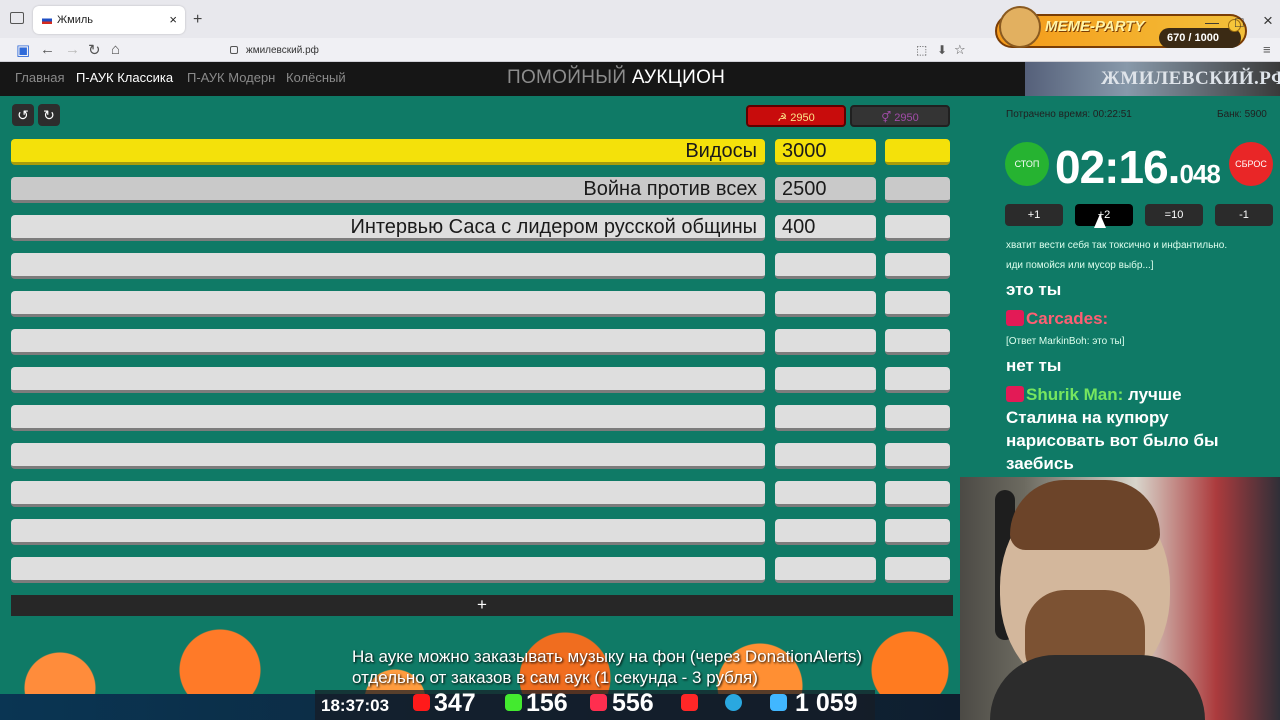 The image size is (1280, 720). Describe the element at coordinates (47, 20) in the screenshot. I see `russia-flag-icon` at that location.